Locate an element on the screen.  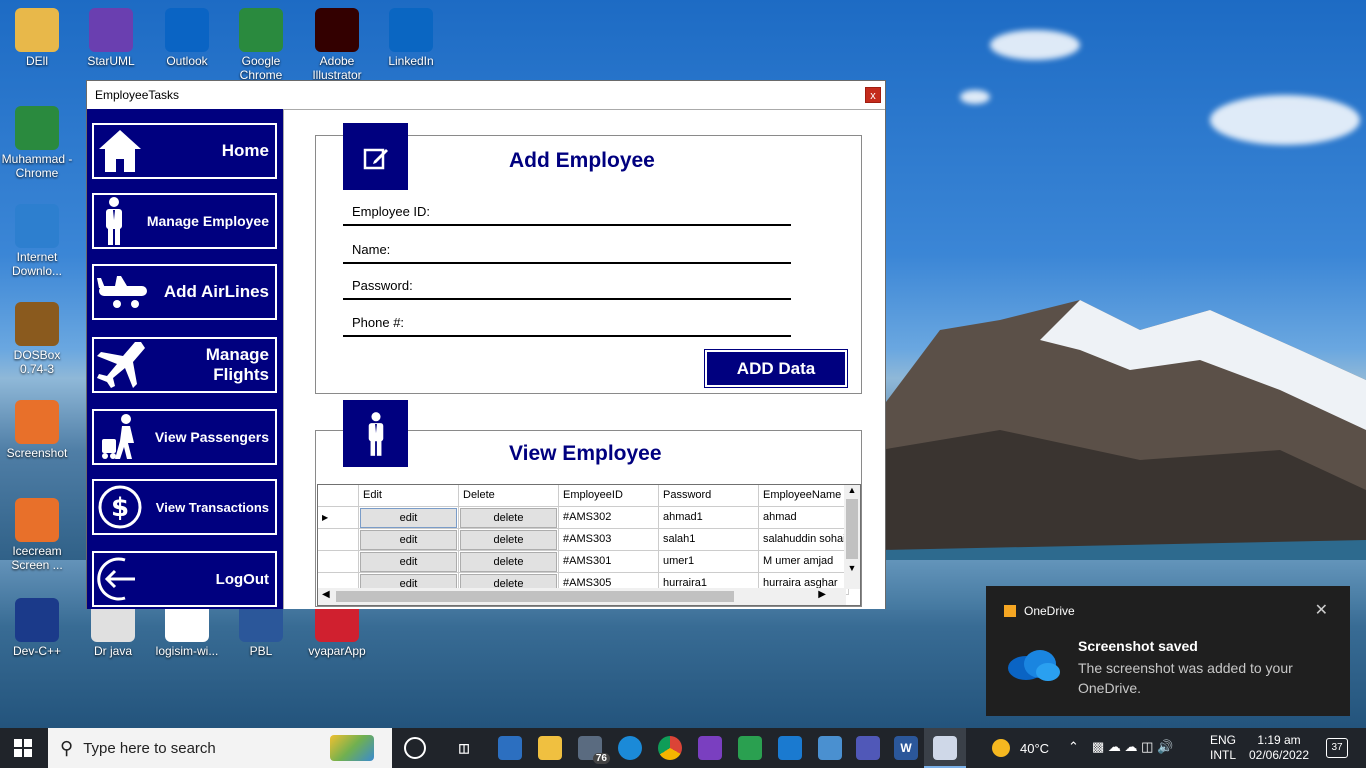
nav-manage-employee: Manage Employee is located at coordinates (184, 221).